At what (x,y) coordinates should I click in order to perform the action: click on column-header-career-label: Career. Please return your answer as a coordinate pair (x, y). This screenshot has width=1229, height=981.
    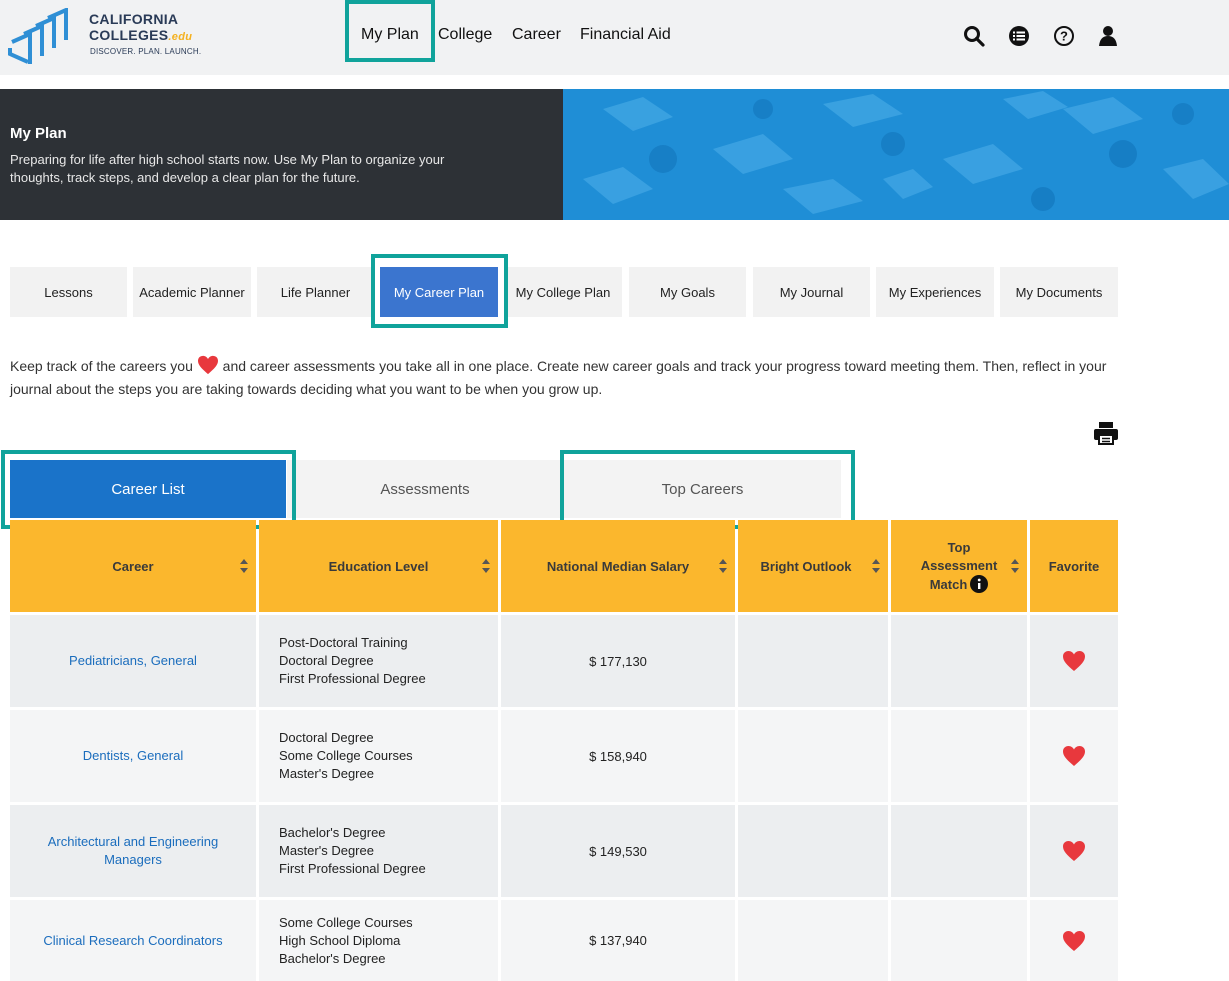
    Looking at the image, I should click on (133, 566).